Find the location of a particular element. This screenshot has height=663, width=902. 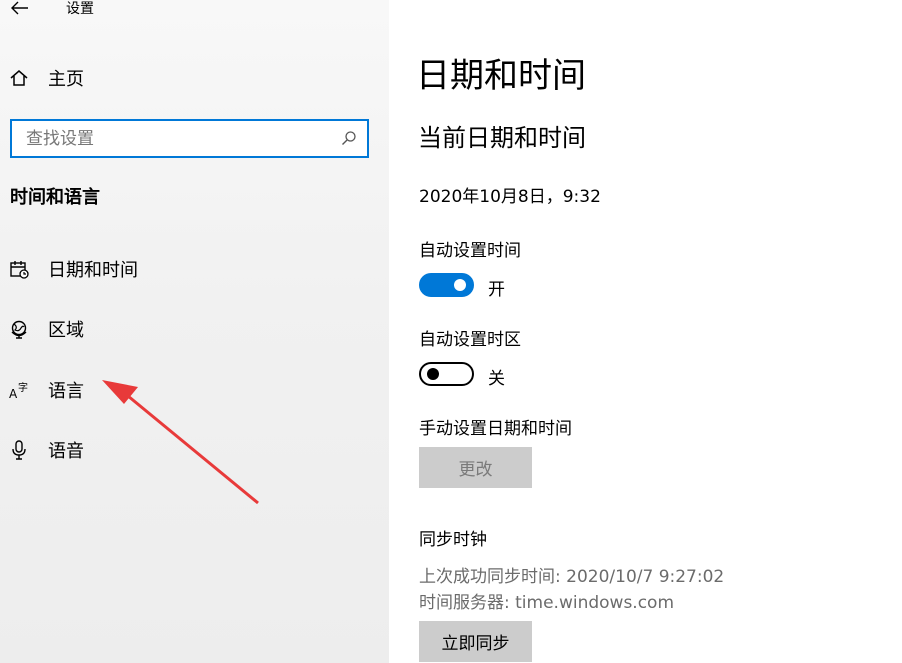

back-button is located at coordinates (20, 10).